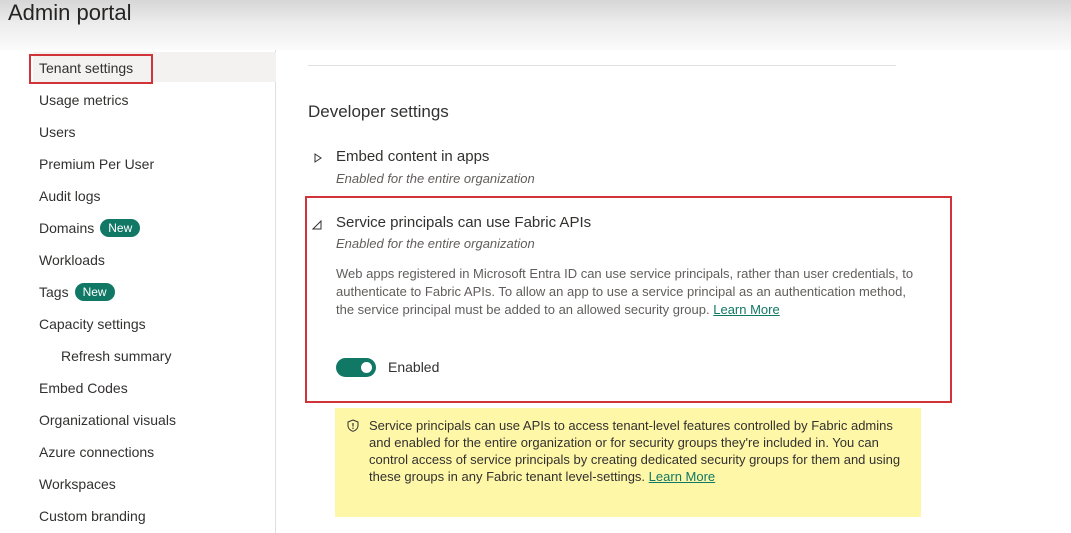 The height and width of the screenshot is (533, 1071). I want to click on sidebar-item-custom-branding: Custom branding, so click(89, 516).